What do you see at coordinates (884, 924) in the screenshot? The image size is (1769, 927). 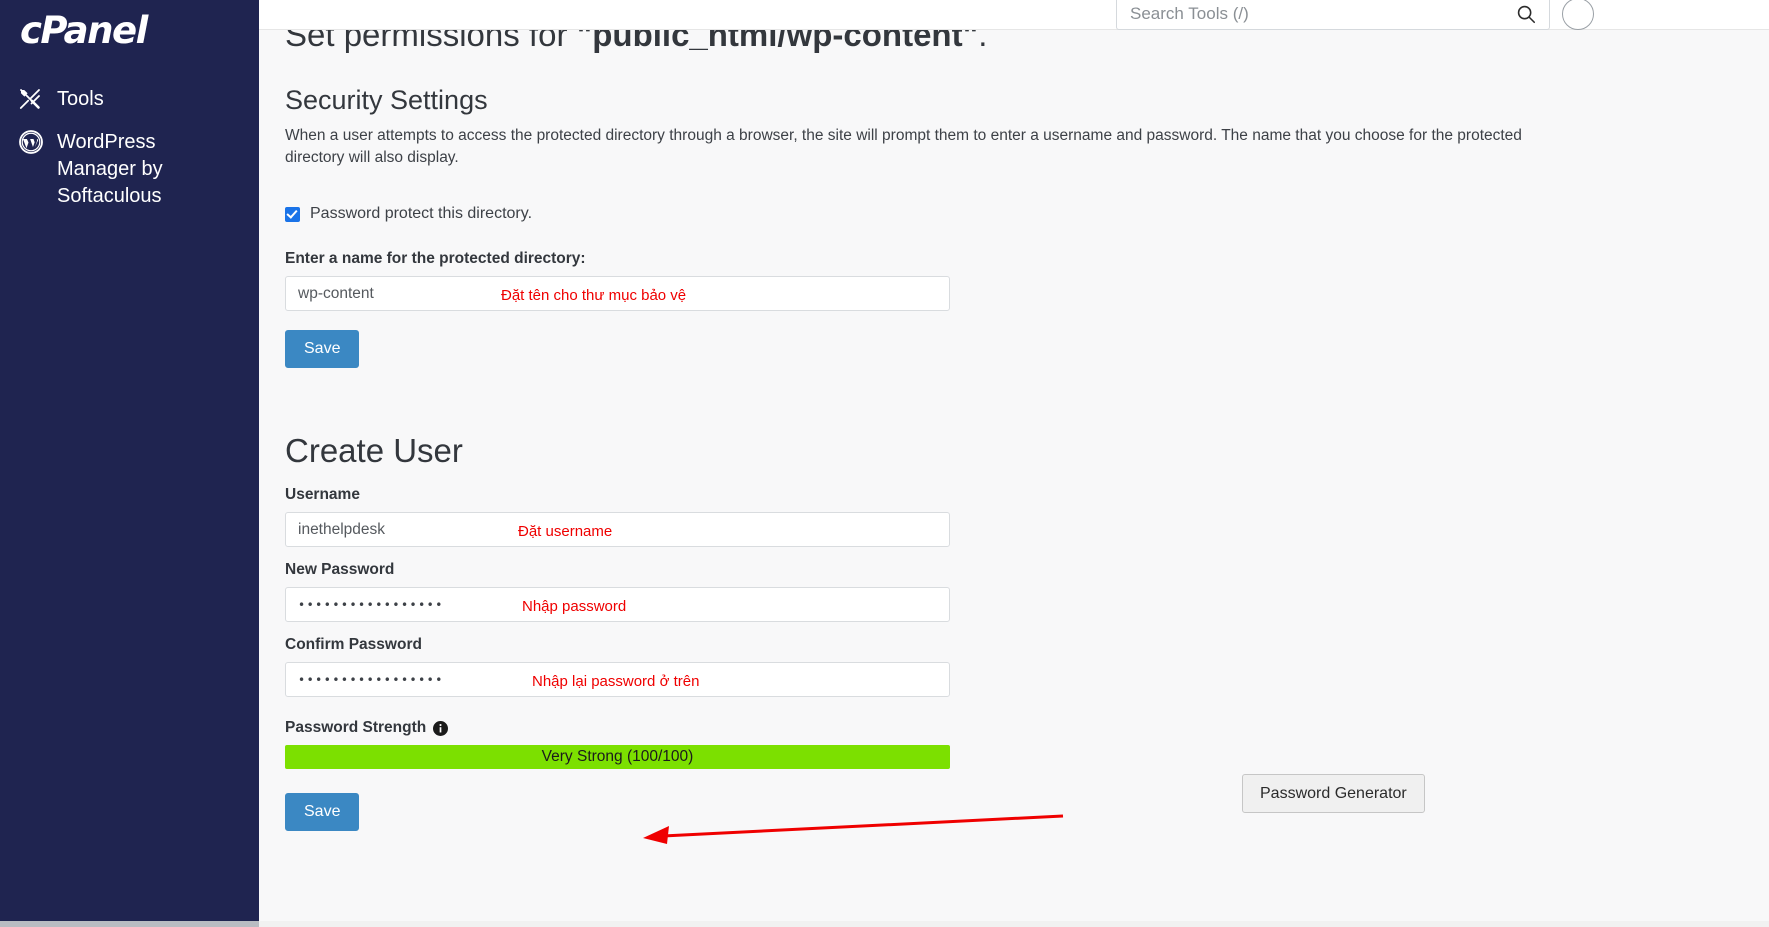 I see `horizontal-scrollbar` at bounding box center [884, 924].